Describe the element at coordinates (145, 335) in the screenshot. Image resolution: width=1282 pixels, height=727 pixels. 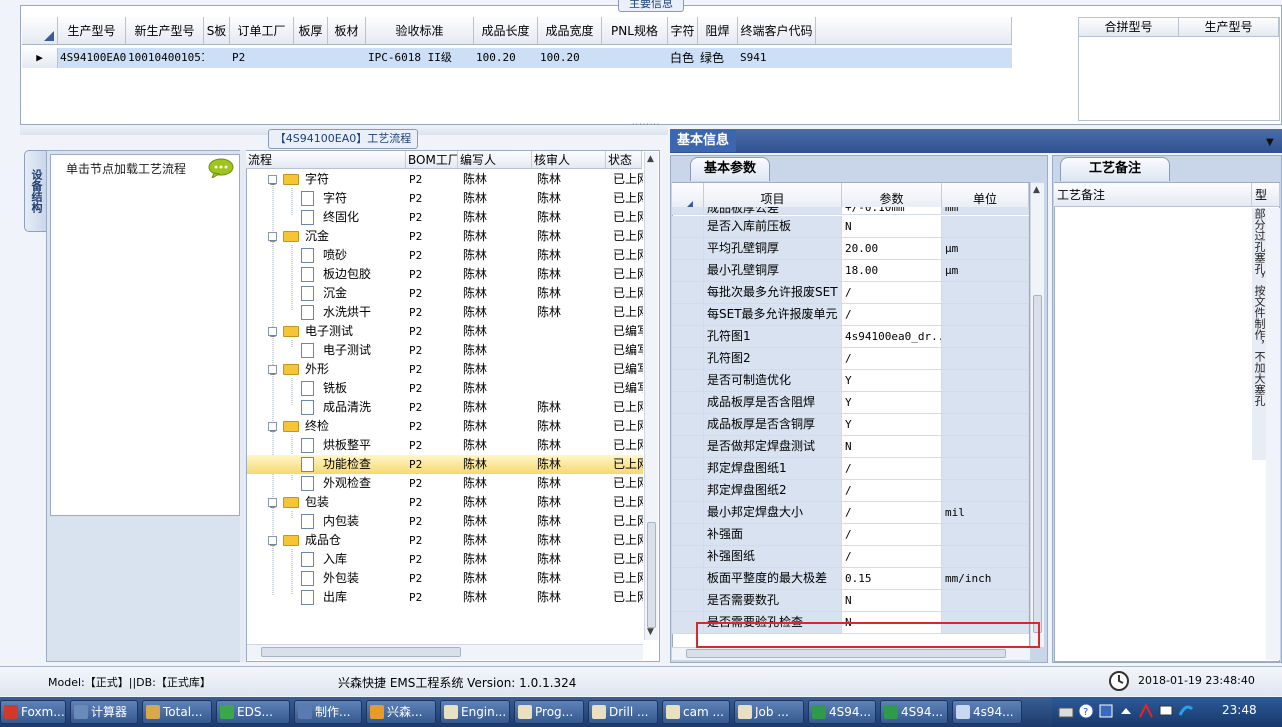
I see `equipment-tree` at that location.